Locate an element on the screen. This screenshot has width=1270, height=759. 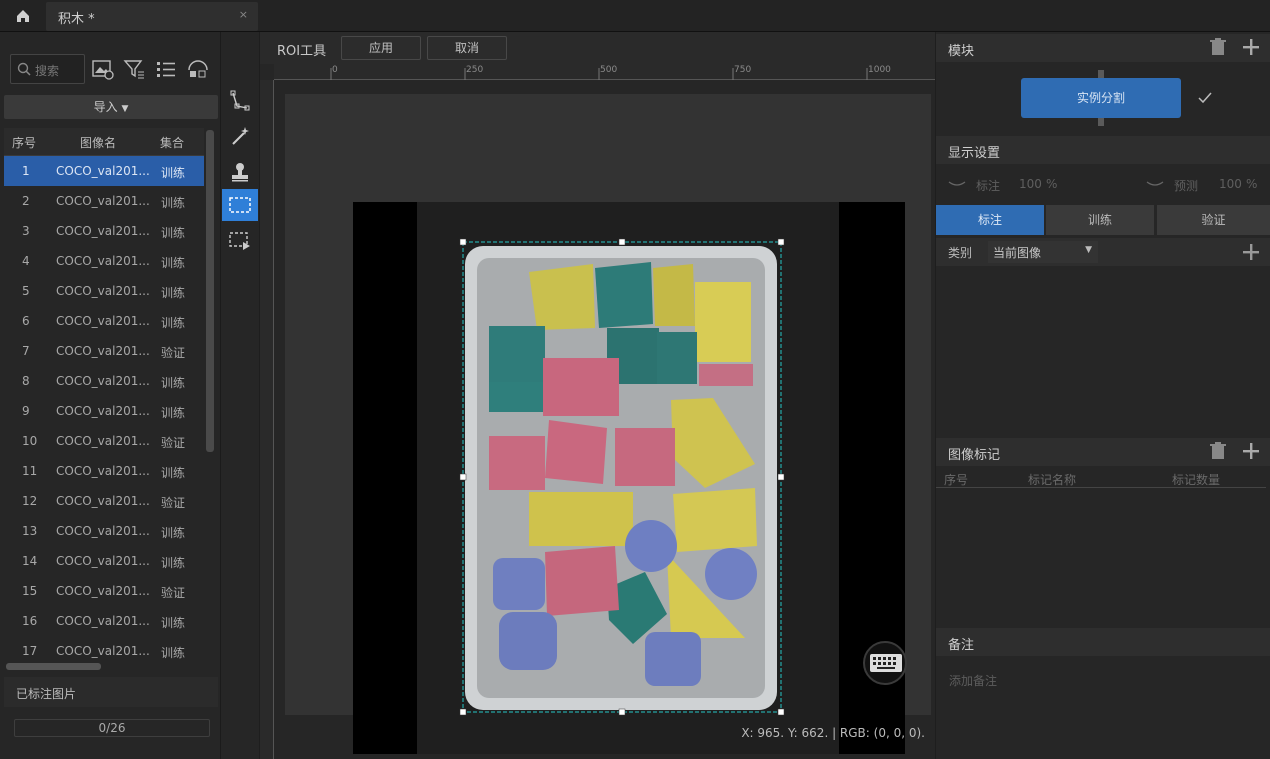
row-index: 3 is located at coordinates (26, 231).